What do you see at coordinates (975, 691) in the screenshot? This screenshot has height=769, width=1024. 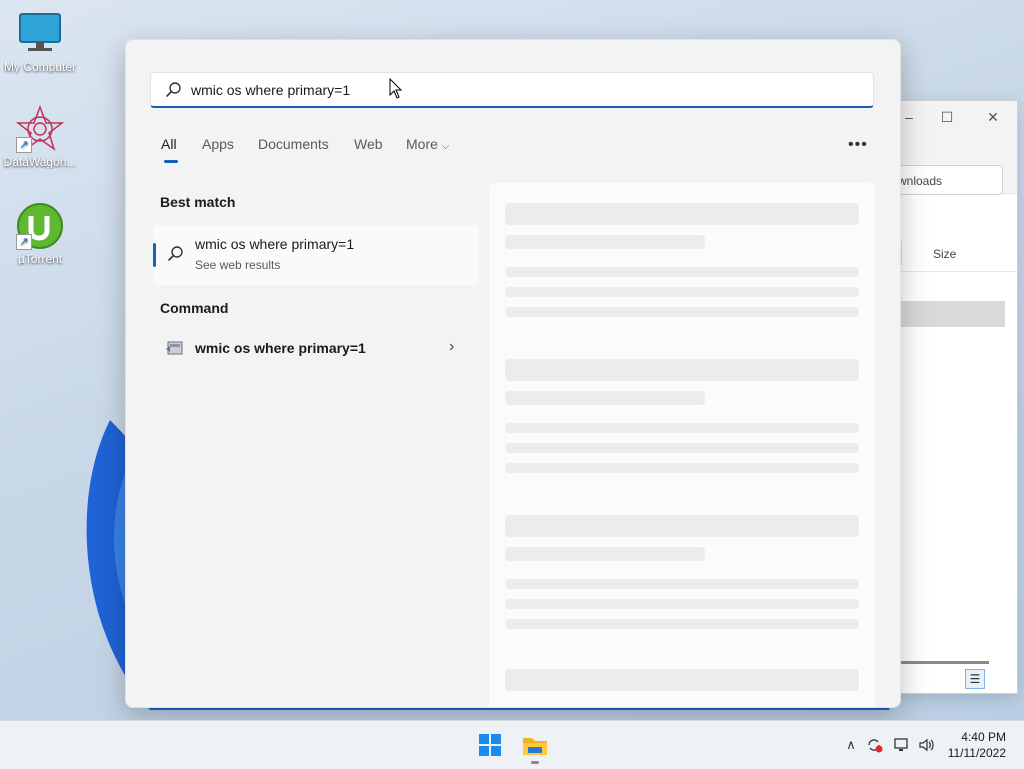 I see `tiles-view-icon: ▭` at bounding box center [975, 691].